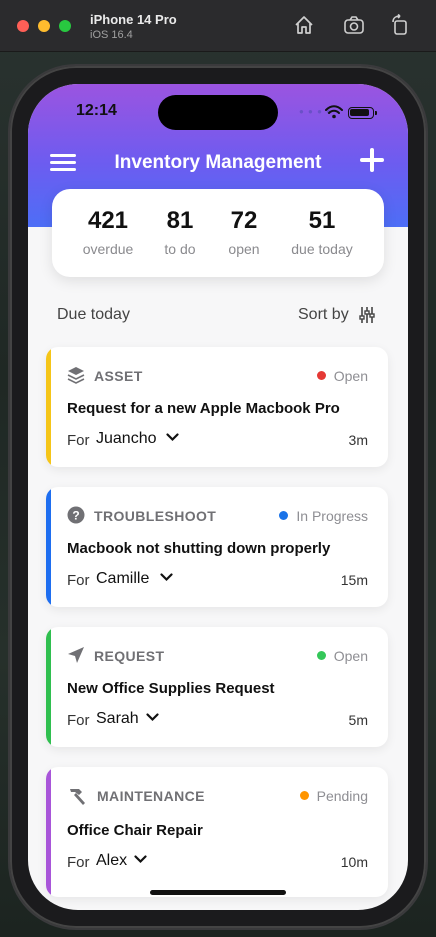 This screenshot has width=436, height=937. I want to click on sliders-icon, so click(367, 315).